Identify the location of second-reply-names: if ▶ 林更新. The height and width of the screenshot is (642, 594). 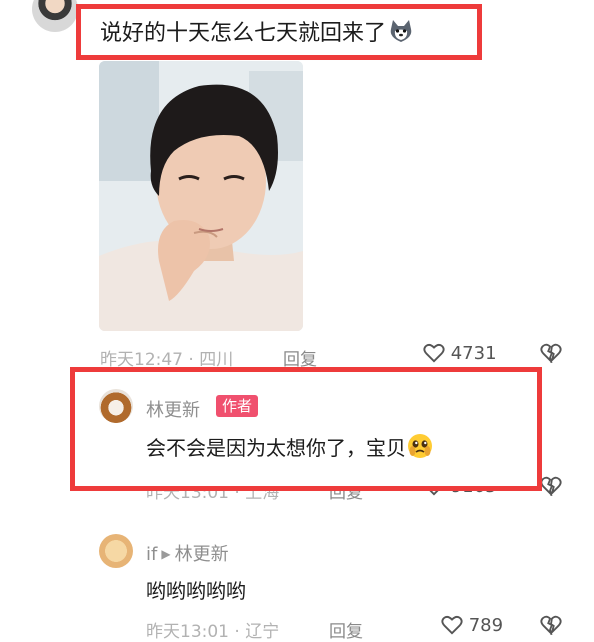
(187, 553).